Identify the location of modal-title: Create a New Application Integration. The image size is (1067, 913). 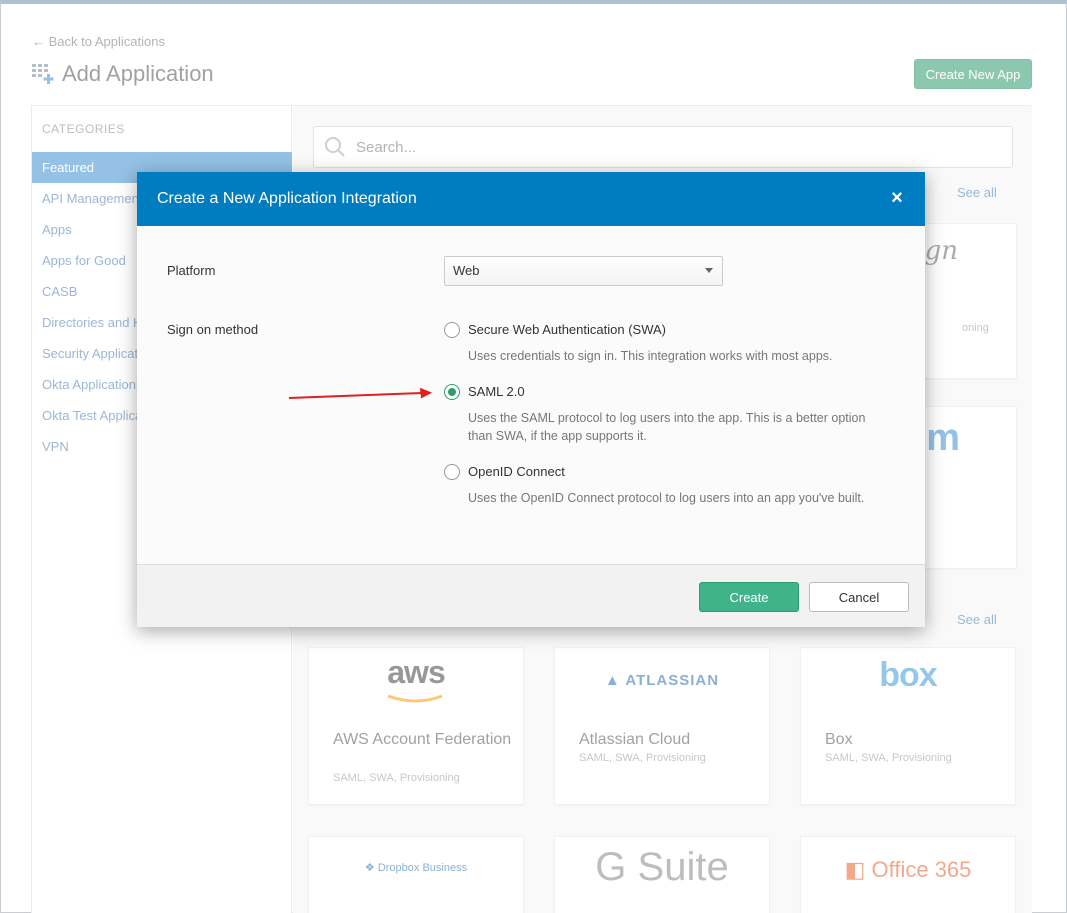
(287, 198).